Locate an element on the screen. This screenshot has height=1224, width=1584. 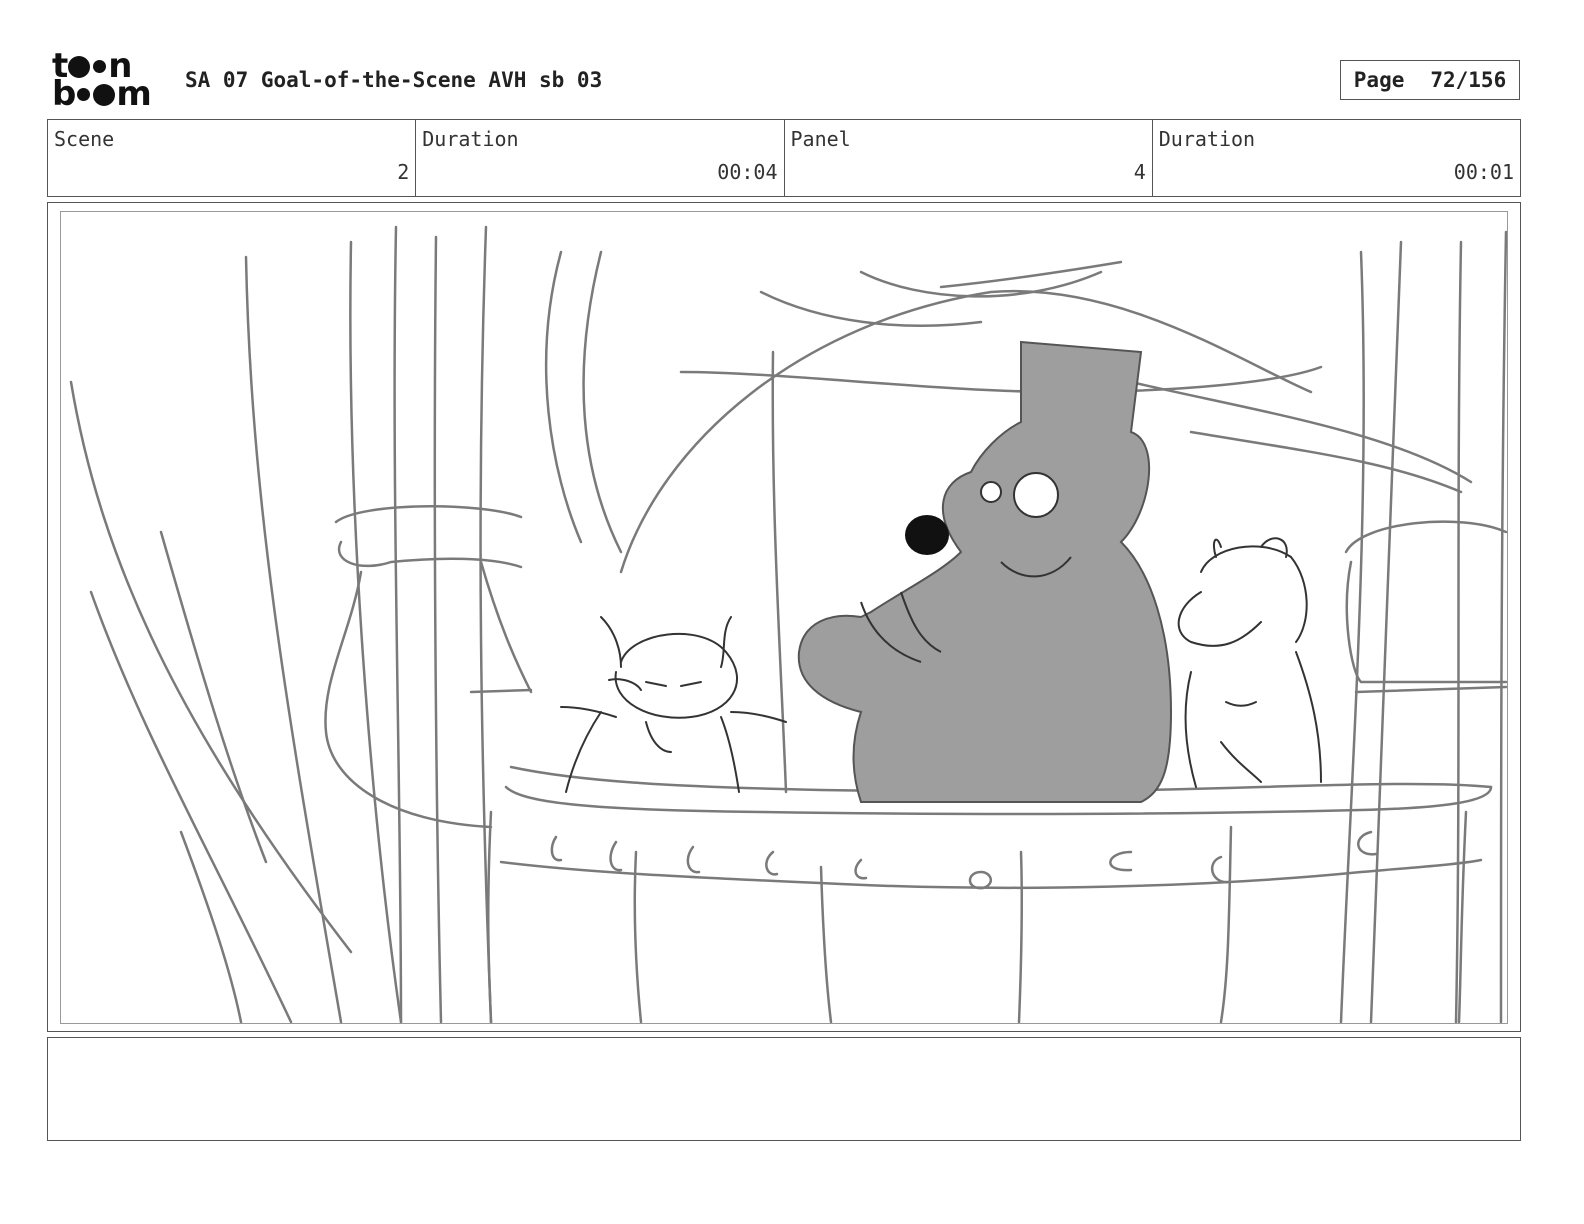
panel-label: Panel is located at coordinates (820, 139).